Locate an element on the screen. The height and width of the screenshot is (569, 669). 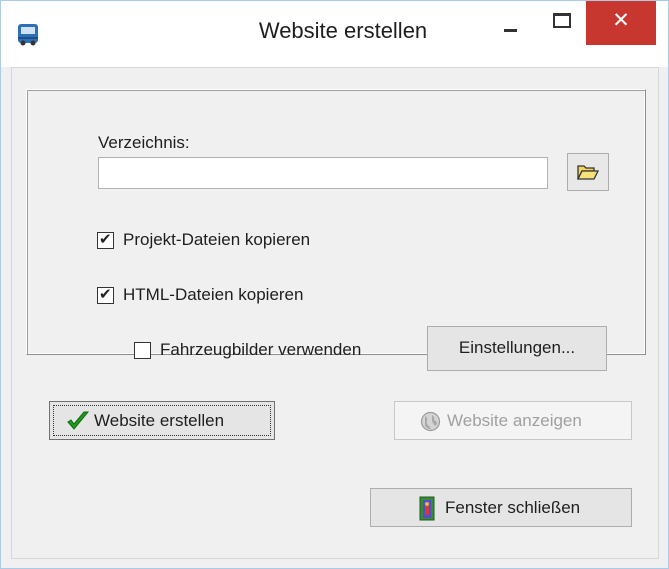
directory-input is located at coordinates (323, 173).